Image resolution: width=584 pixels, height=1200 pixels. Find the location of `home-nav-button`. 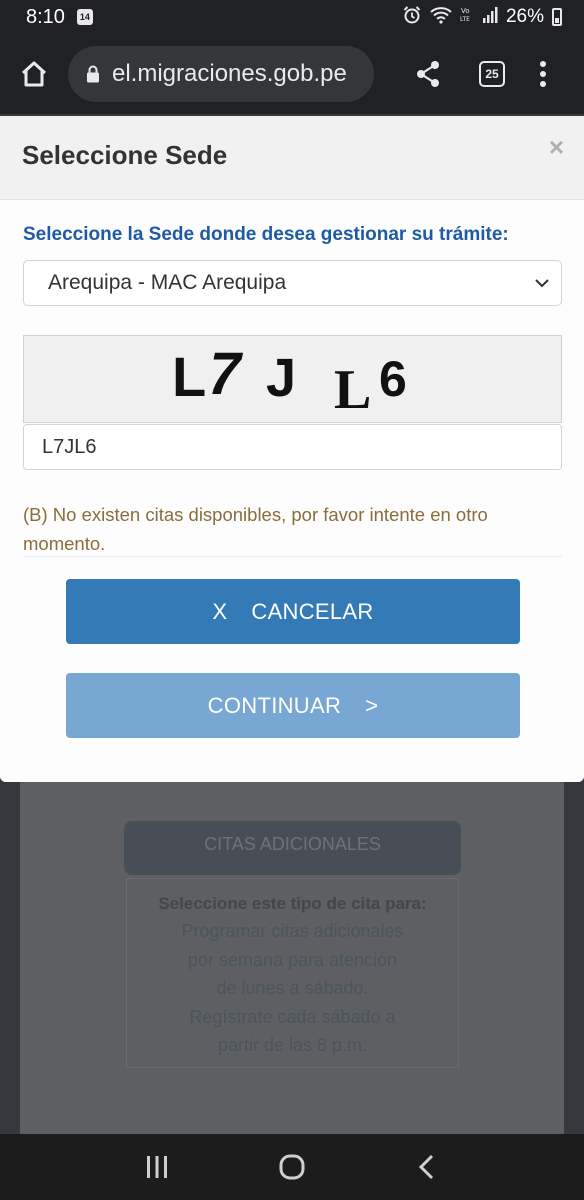

home-nav-button is located at coordinates (292, 1167).